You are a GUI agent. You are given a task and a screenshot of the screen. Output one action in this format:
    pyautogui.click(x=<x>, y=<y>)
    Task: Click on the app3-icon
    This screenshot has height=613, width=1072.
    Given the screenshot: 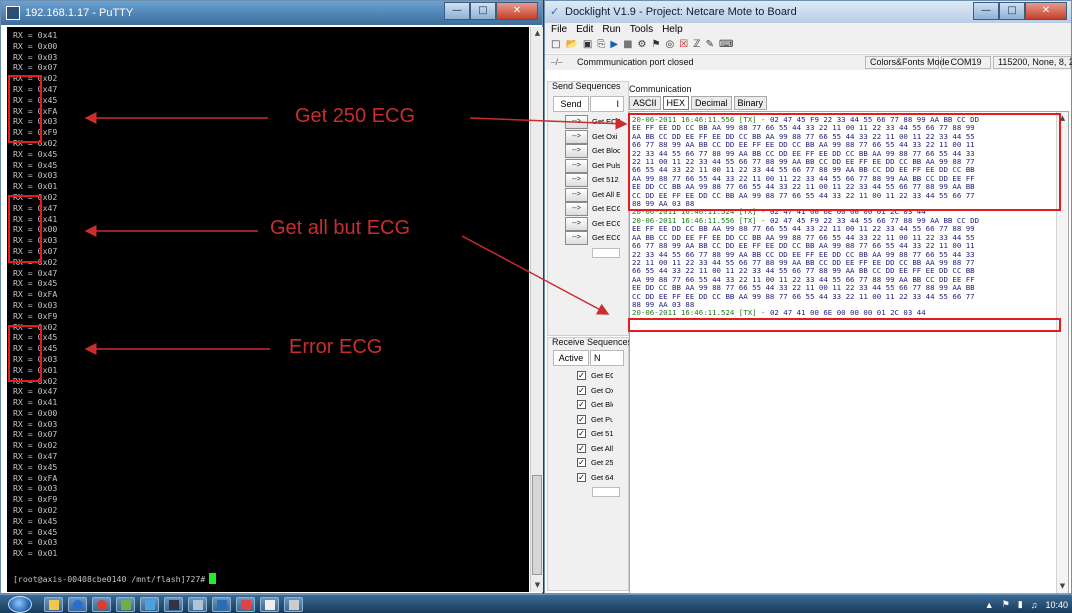 What is the action you would take?
    pyautogui.click(x=293, y=604)
    